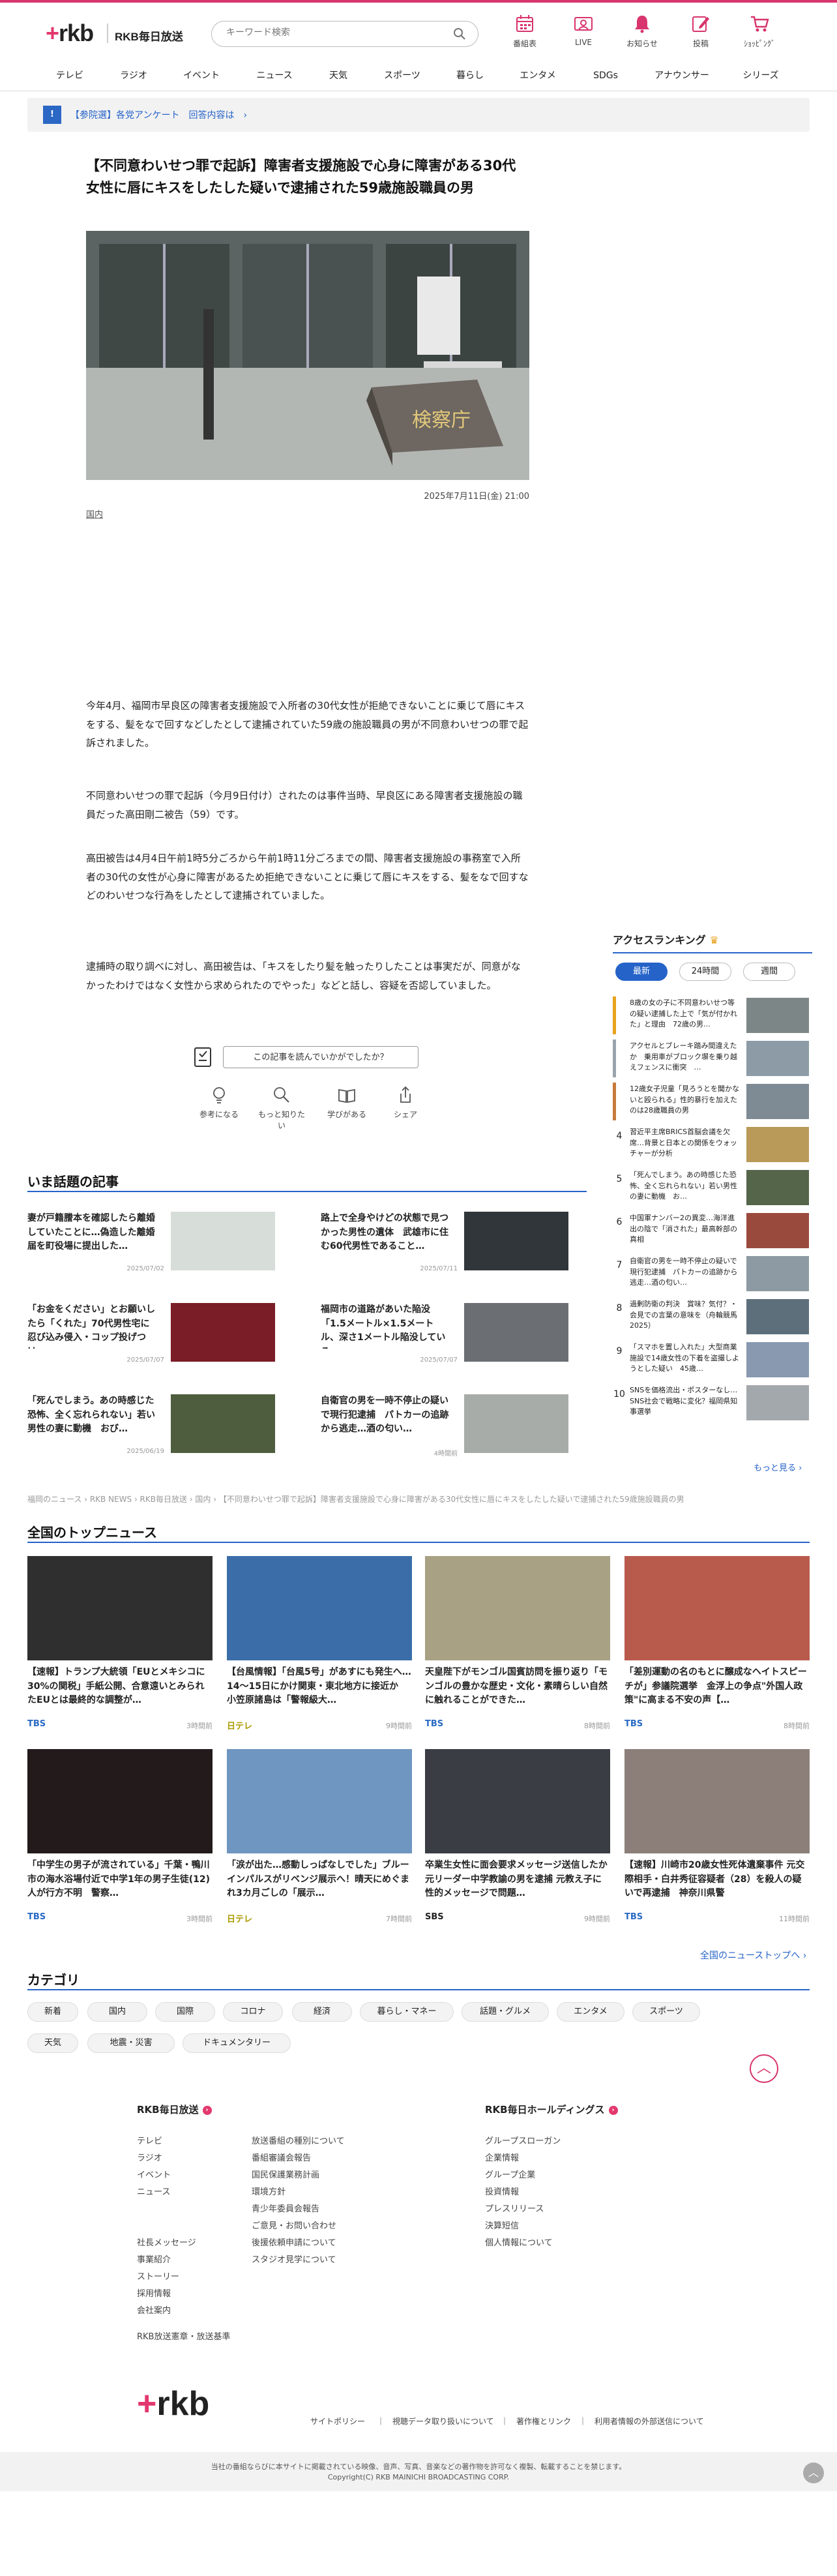  I want to click on topnav-life: 暮らし, so click(470, 75).